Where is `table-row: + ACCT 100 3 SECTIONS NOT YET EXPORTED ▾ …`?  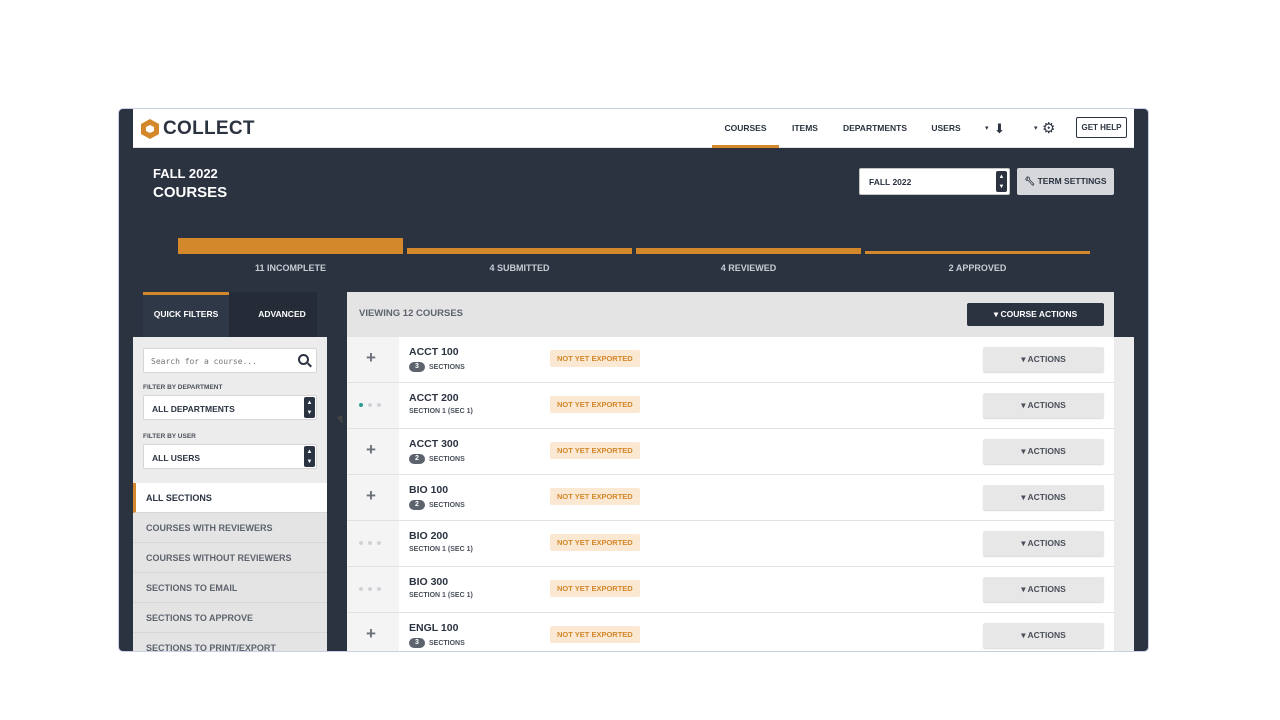
table-row: + ACCT 100 3 SECTIONS NOT YET EXPORTED ▾ … is located at coordinates (730, 360).